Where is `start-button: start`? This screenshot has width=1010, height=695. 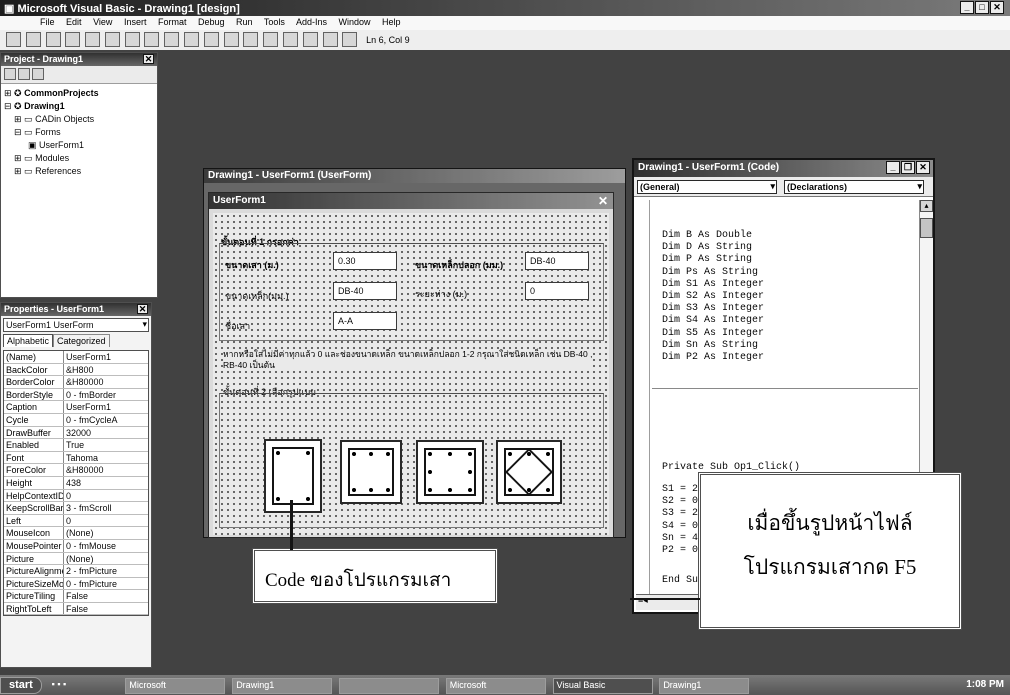
start-button: start is located at coordinates (21, 685).